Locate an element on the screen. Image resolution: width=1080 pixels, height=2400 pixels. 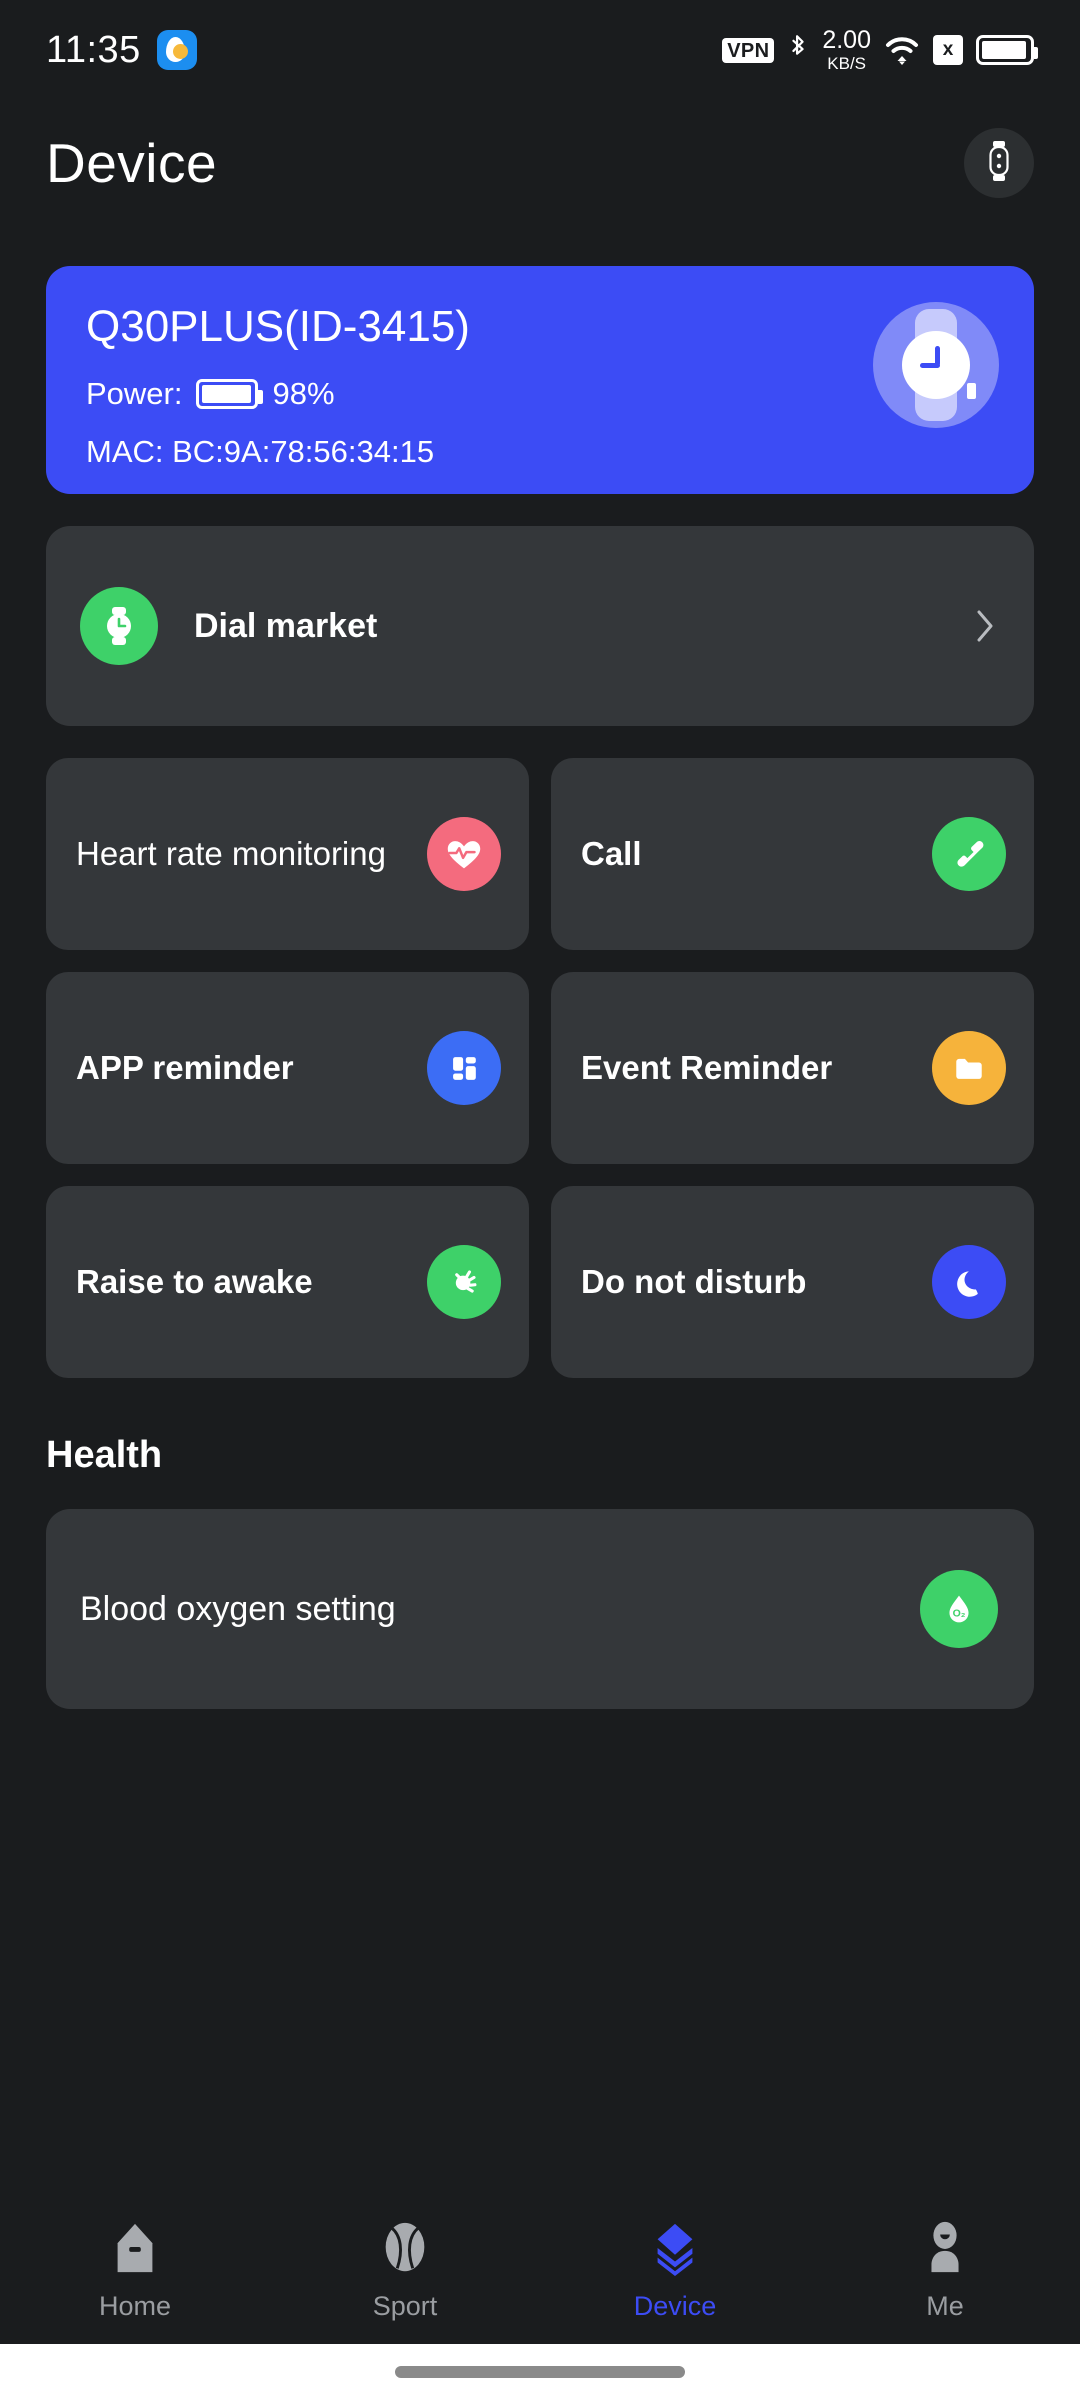
sim-disabled-icon: x is located at coordinates (948, 50).